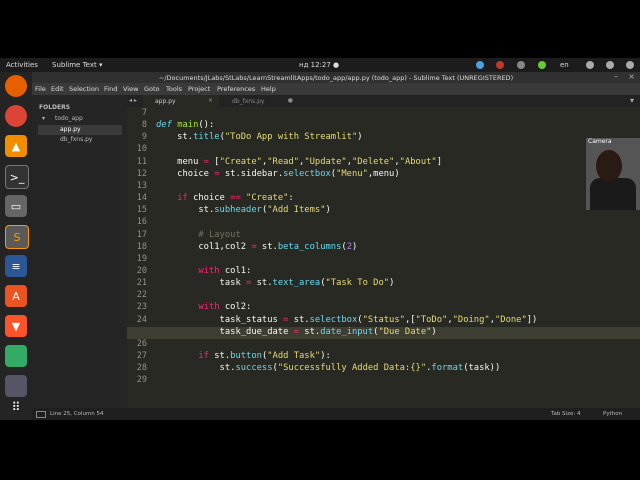 Image resolution: width=640 pixels, height=480 pixels. What do you see at coordinates (610, 65) in the screenshot?
I see `volume-icon` at bounding box center [610, 65].